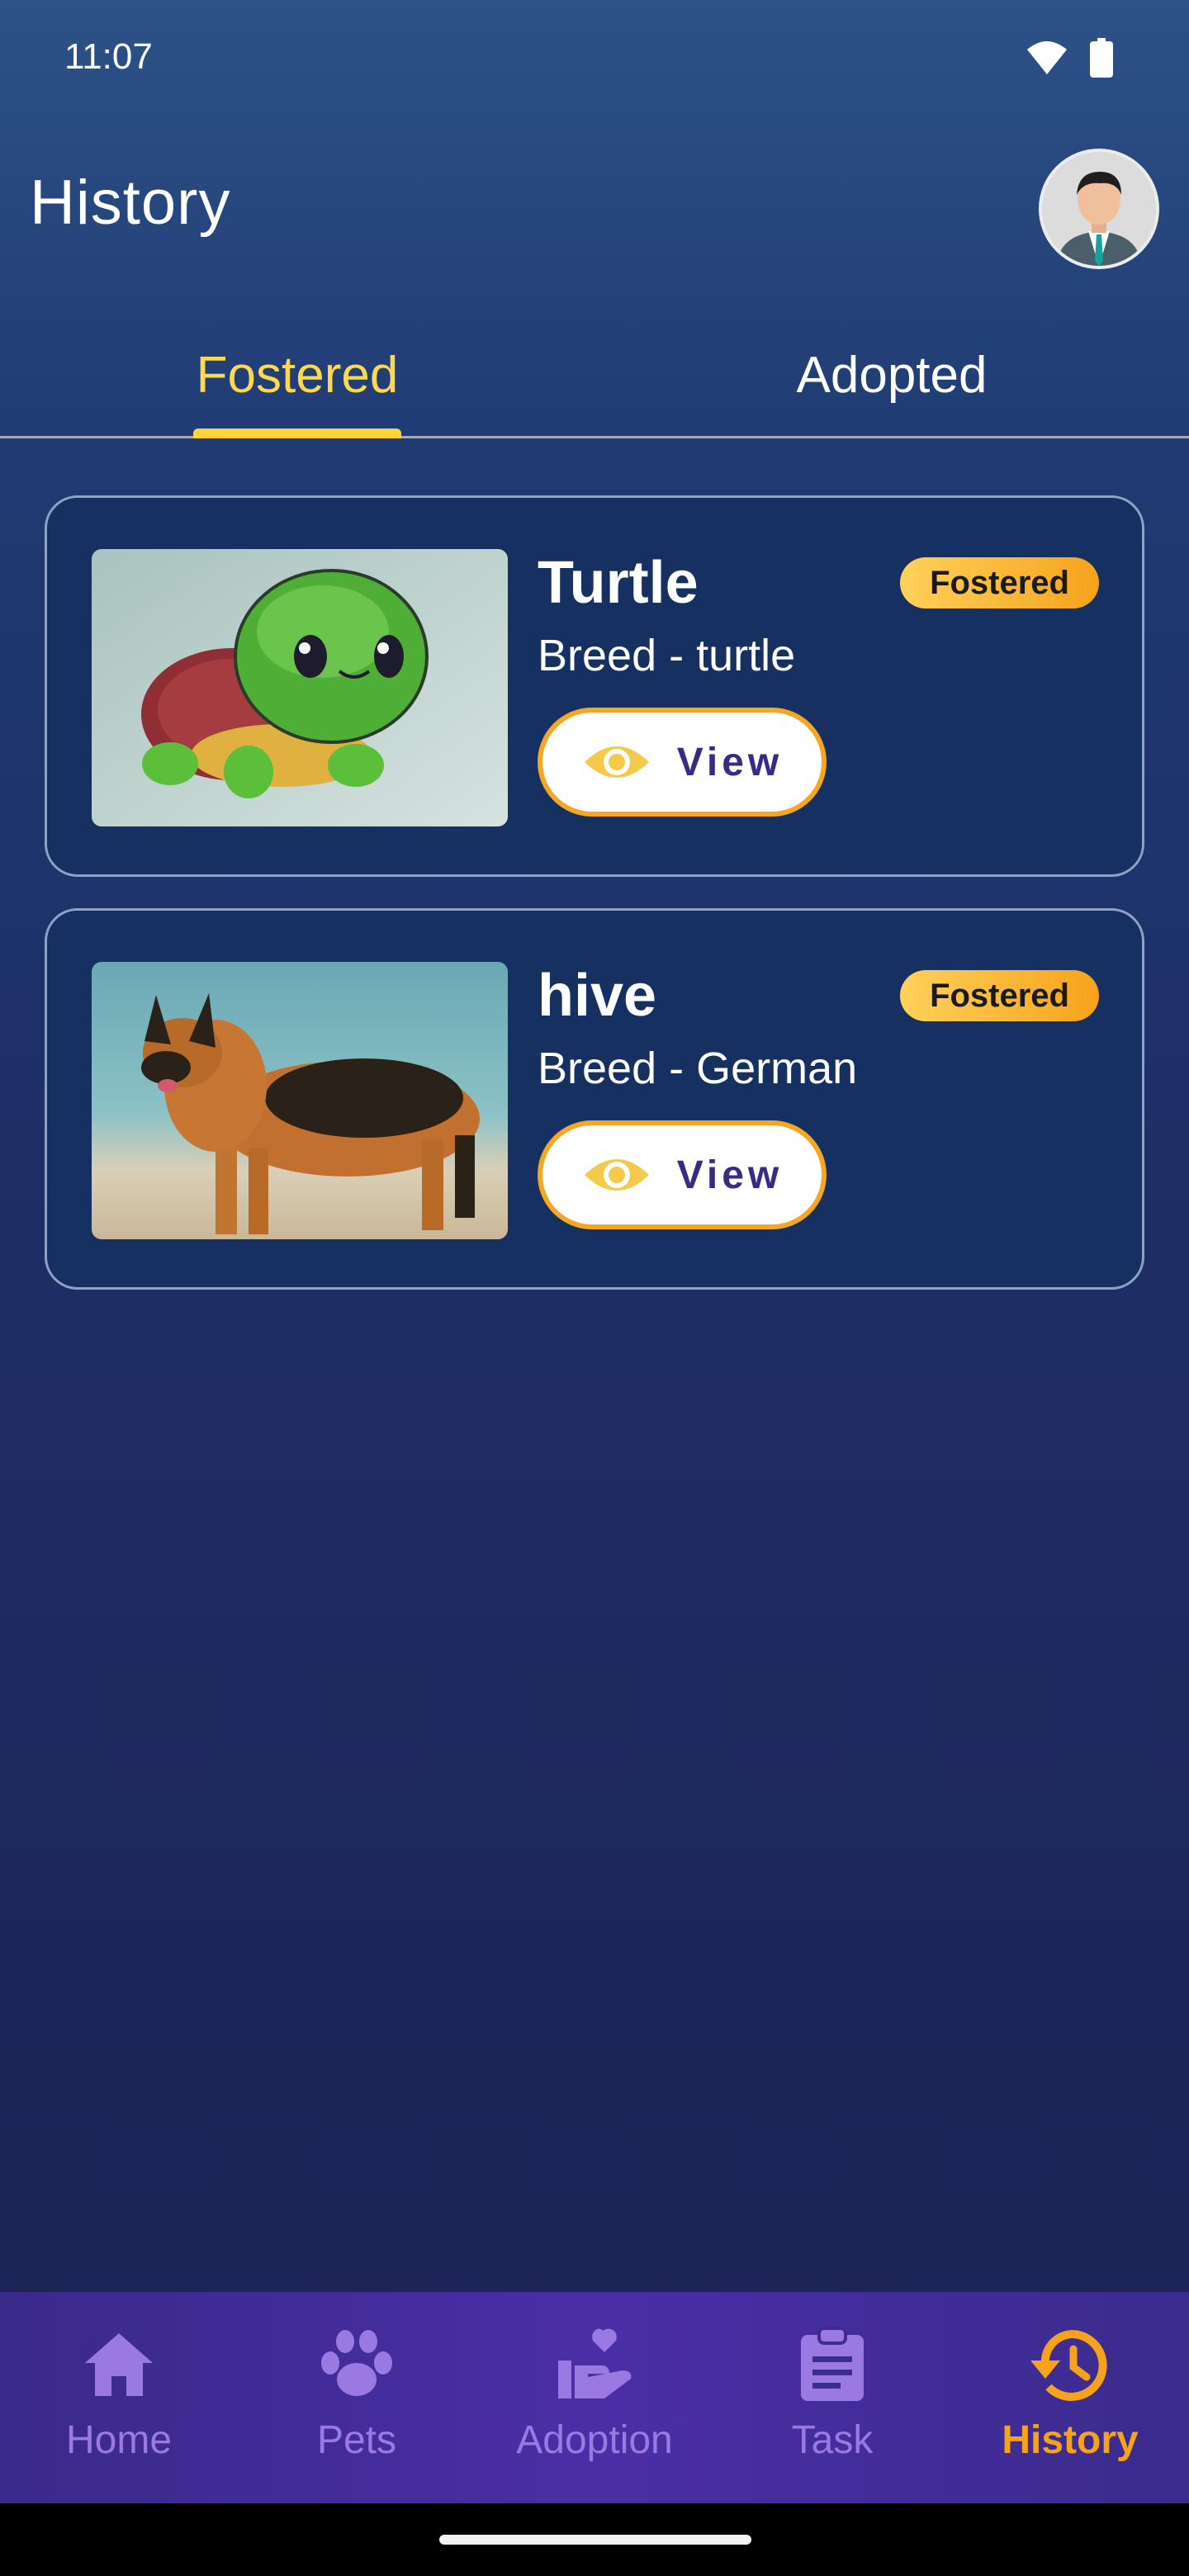 The width and height of the screenshot is (1189, 2576). I want to click on history-tabs: Fostered Adopted, so click(594, 376).